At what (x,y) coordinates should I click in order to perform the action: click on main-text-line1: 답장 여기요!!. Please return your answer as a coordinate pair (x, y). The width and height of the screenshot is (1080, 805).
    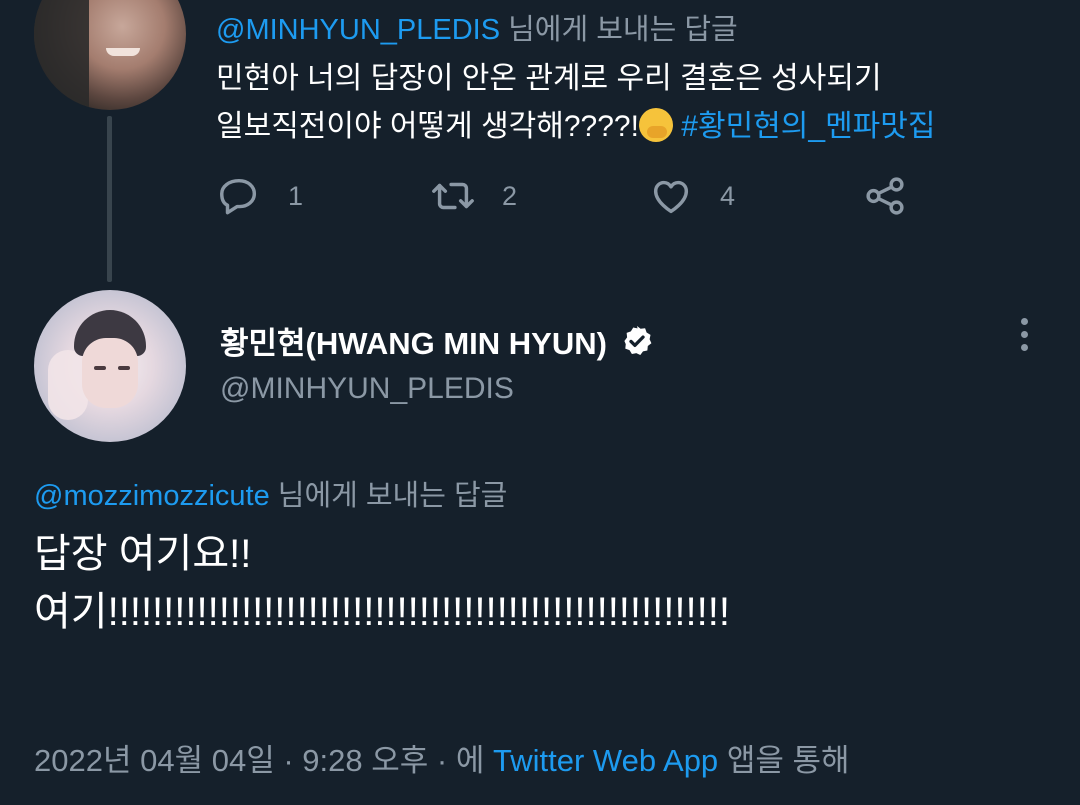
    Looking at the image, I should click on (143, 554).